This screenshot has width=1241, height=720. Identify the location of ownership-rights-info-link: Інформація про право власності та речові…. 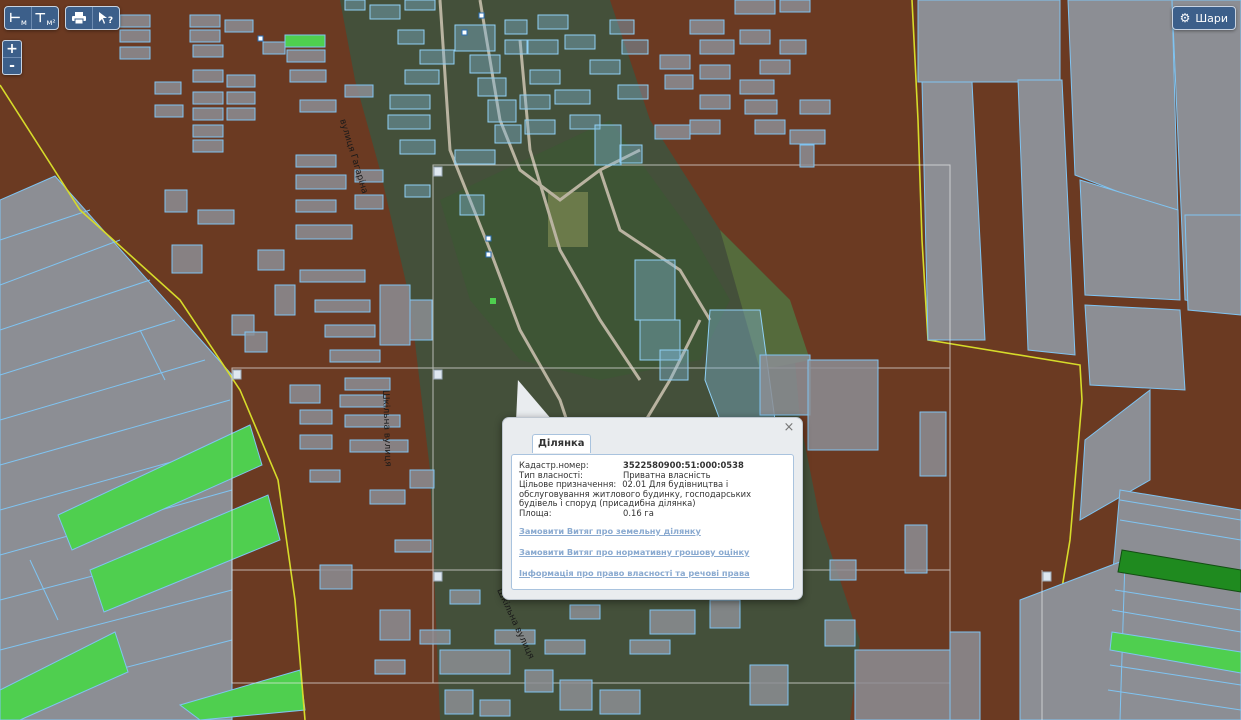
(634, 573).